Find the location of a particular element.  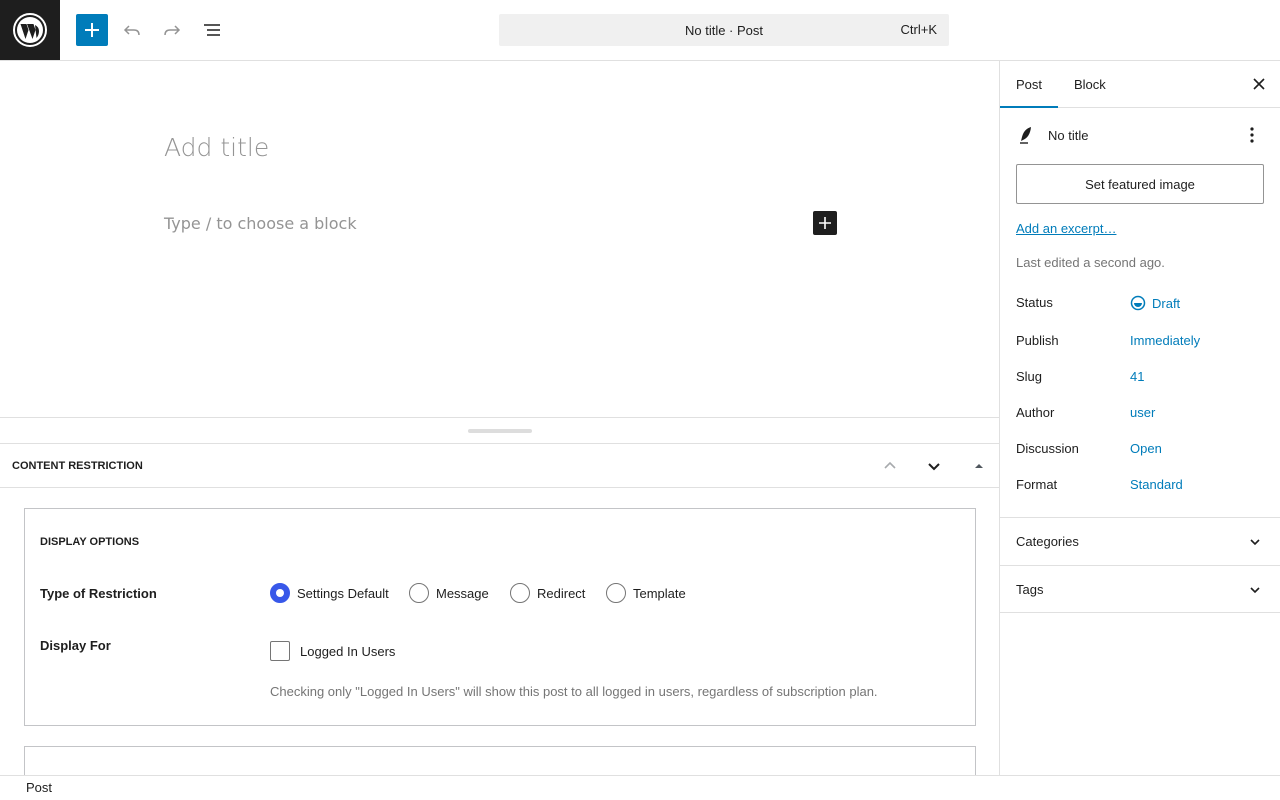

radio-message: Message is located at coordinates (449, 593).